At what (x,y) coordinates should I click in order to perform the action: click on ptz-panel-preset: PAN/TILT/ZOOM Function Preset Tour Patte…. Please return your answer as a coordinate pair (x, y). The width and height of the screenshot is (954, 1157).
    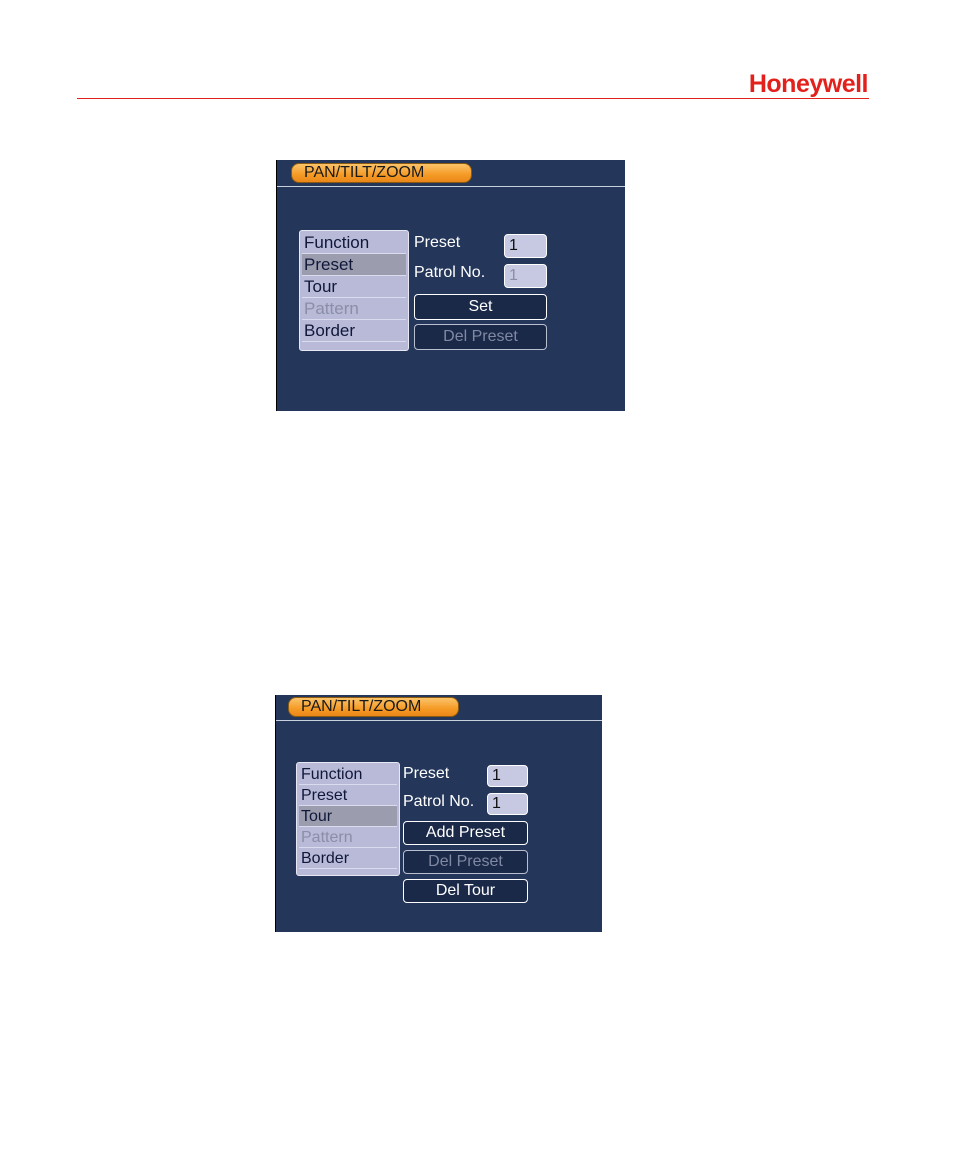
    Looking at the image, I should click on (450, 285).